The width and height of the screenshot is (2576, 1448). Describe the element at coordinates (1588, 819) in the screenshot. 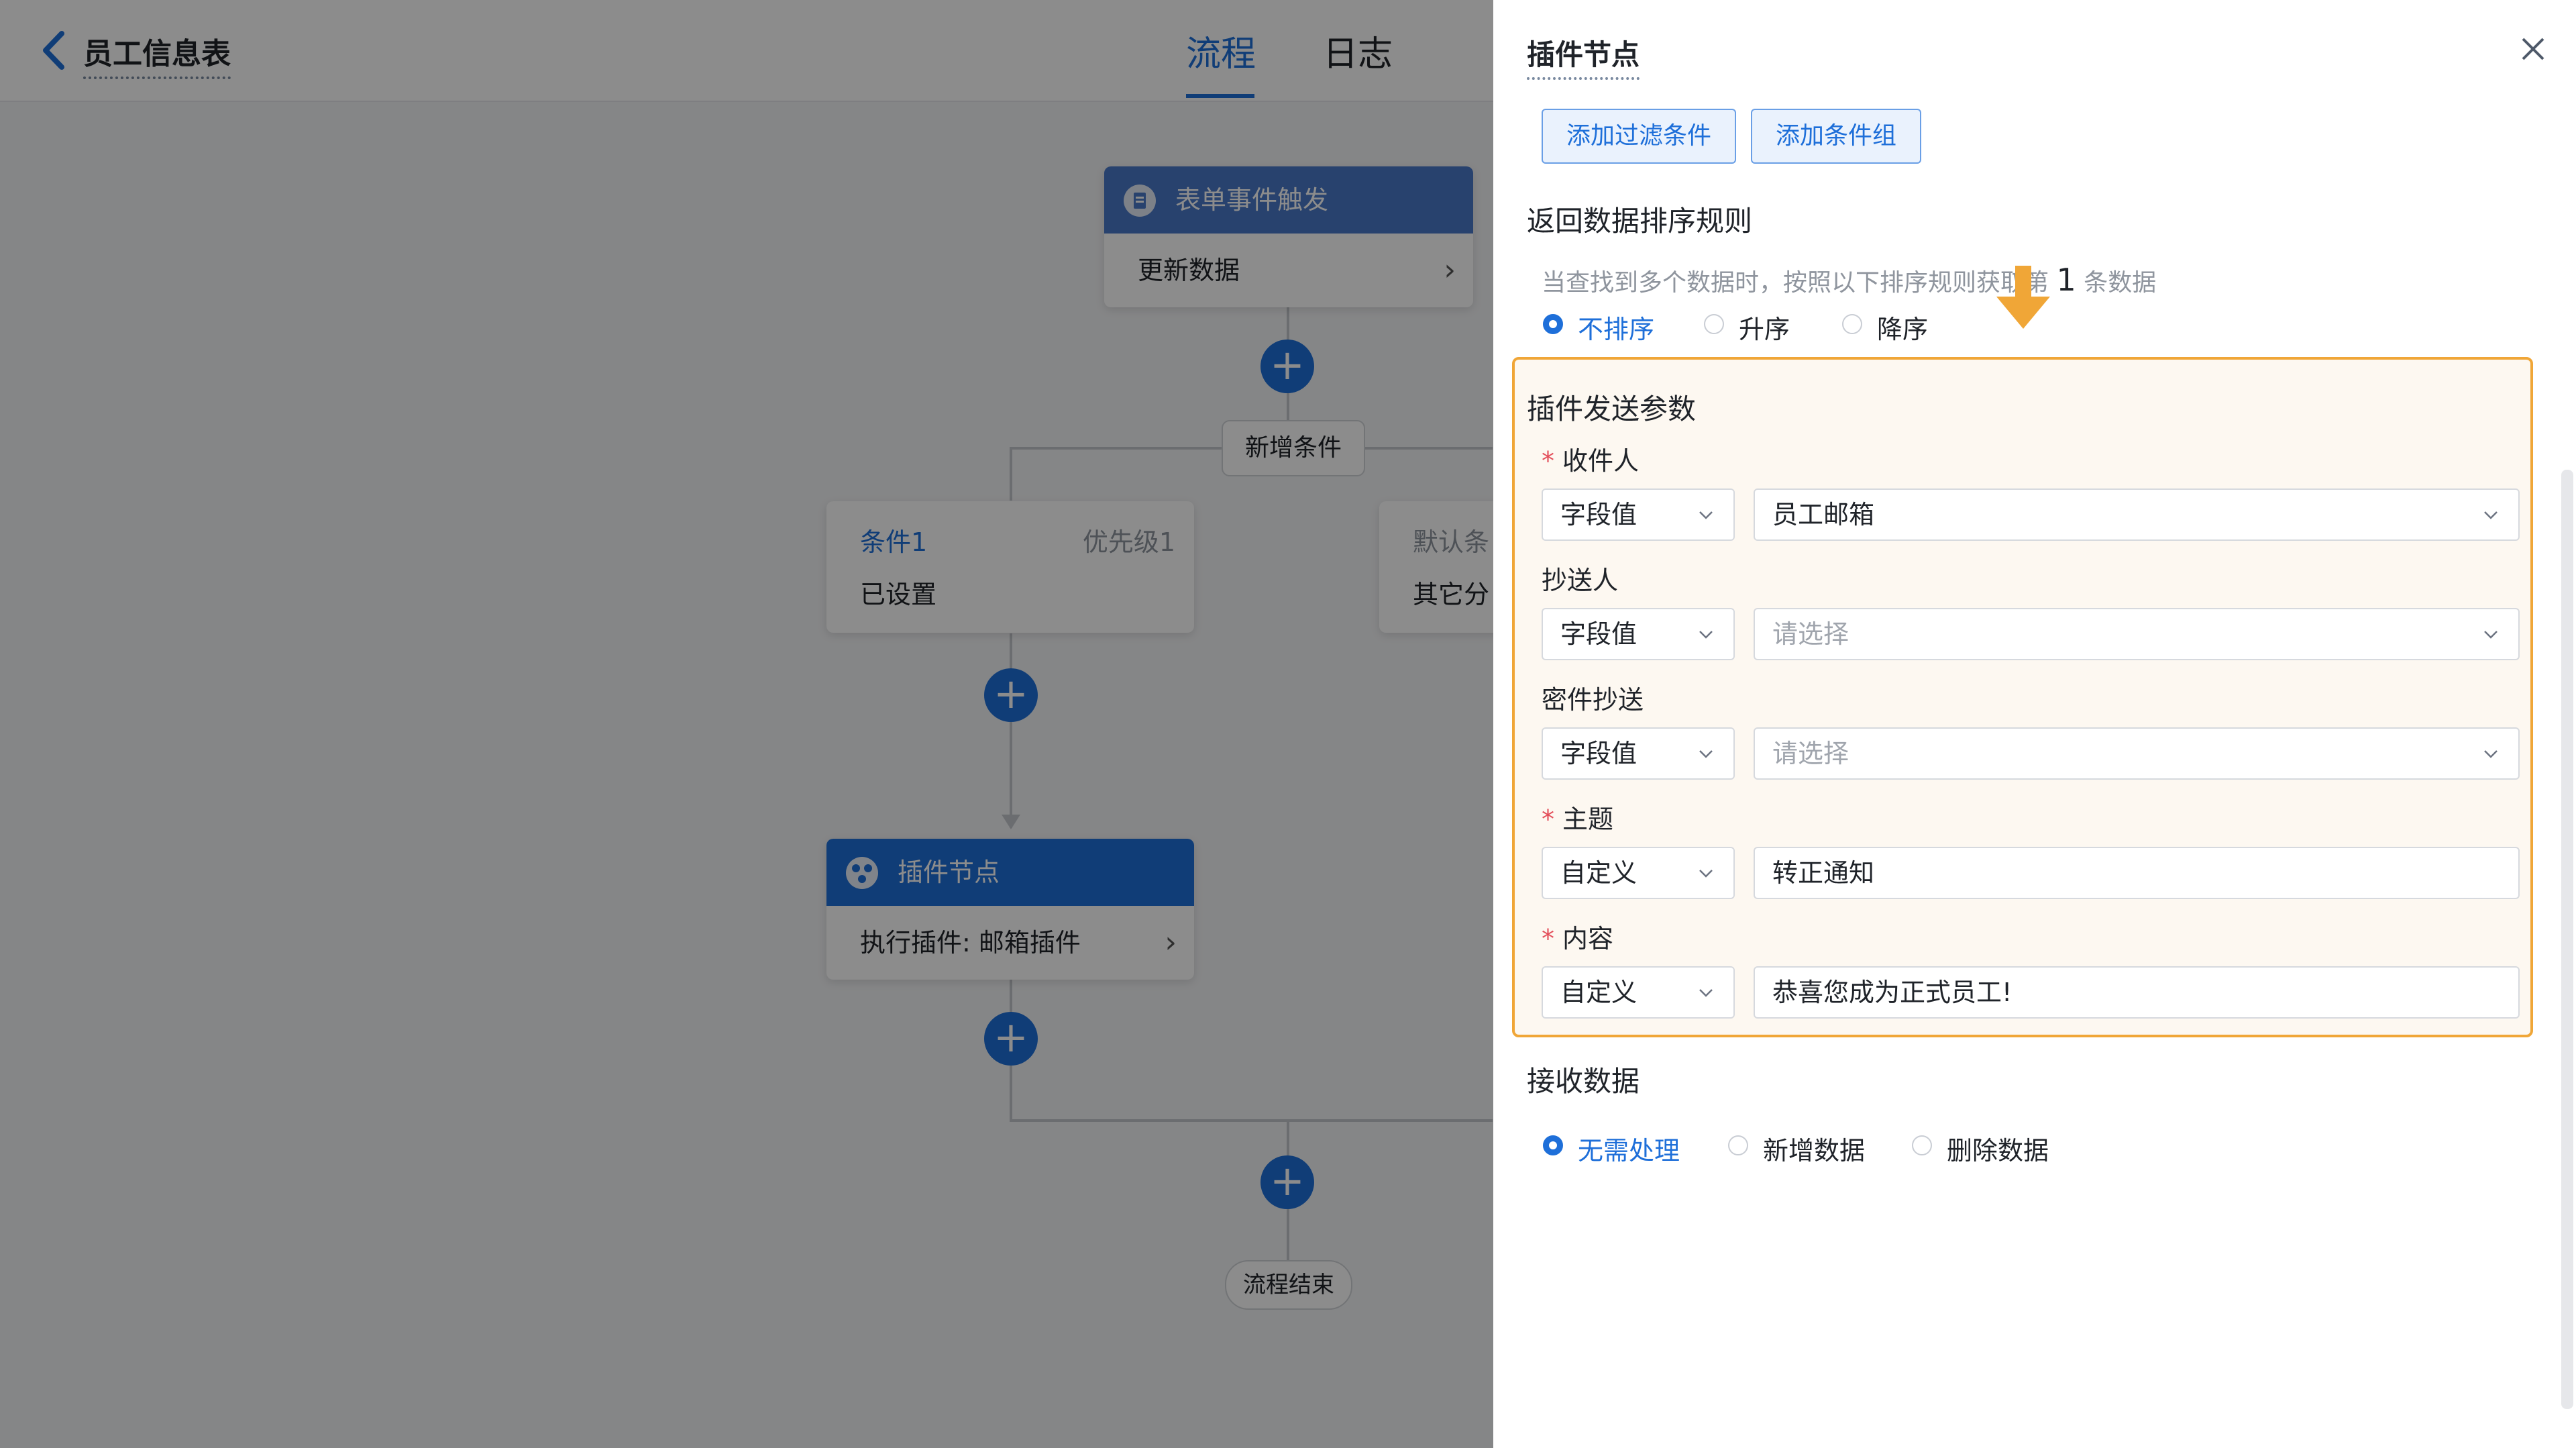

I see `field-label-text: 主题` at that location.